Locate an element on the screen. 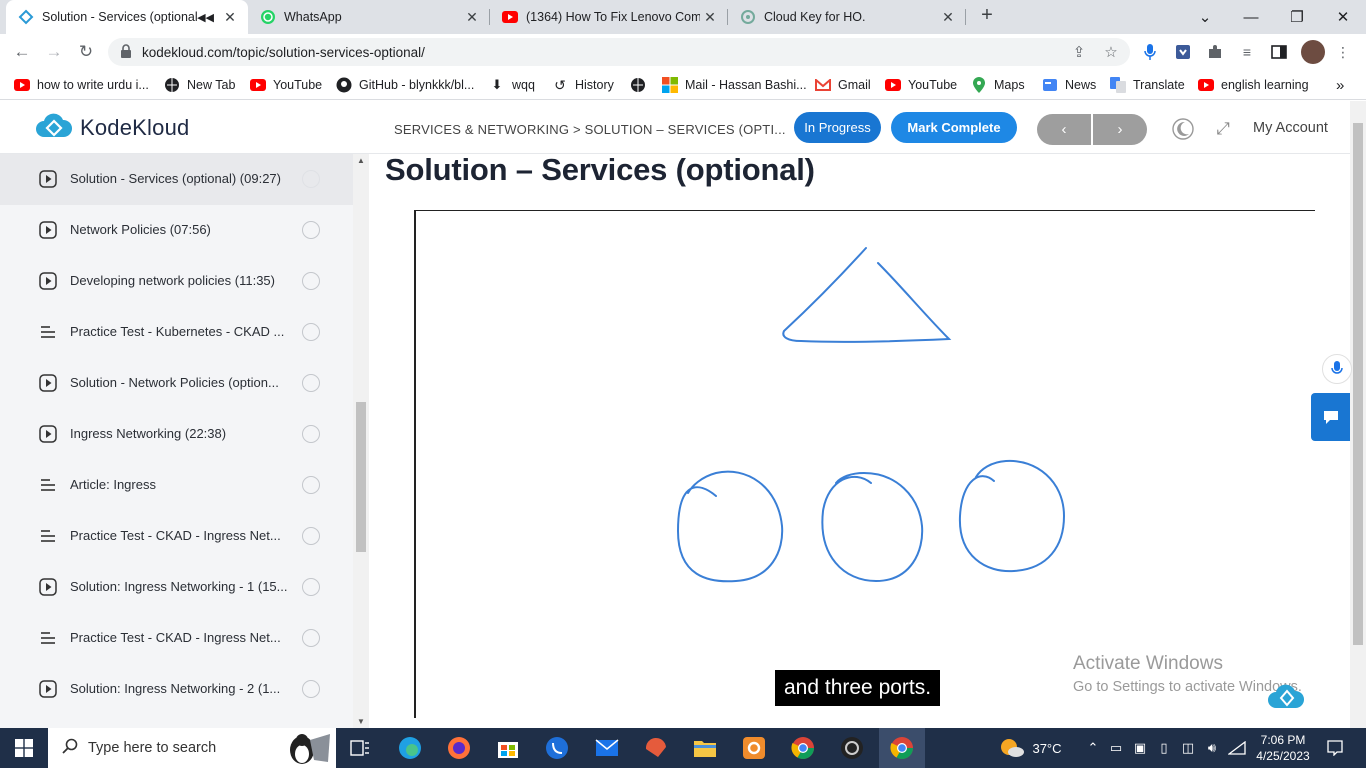 Image resolution: width=1366 pixels, height=768 pixels. media-control-icon: ≡ is located at coordinates (1247, 52).